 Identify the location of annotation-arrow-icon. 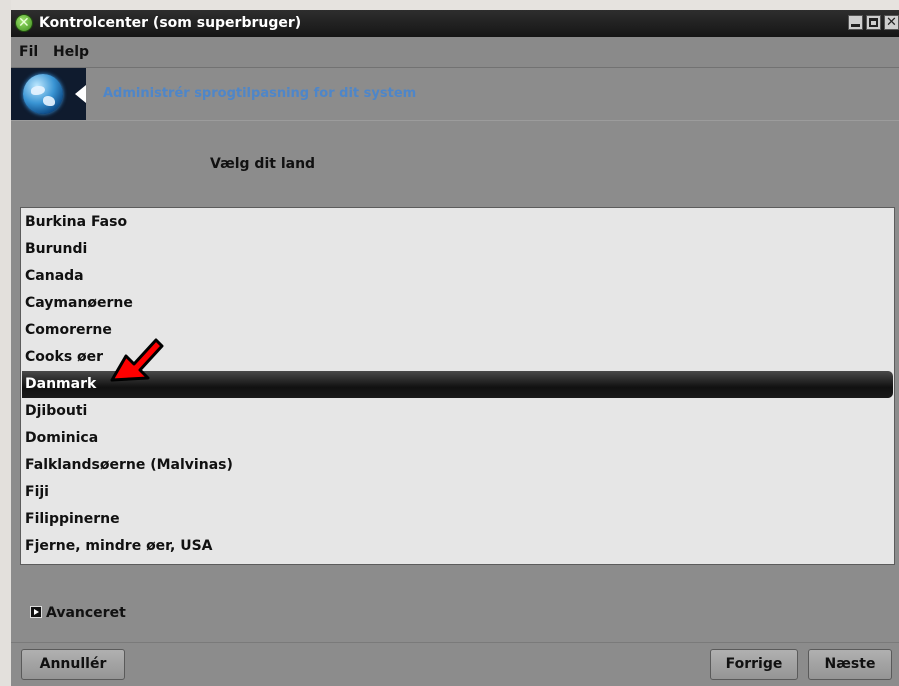
(137, 360).